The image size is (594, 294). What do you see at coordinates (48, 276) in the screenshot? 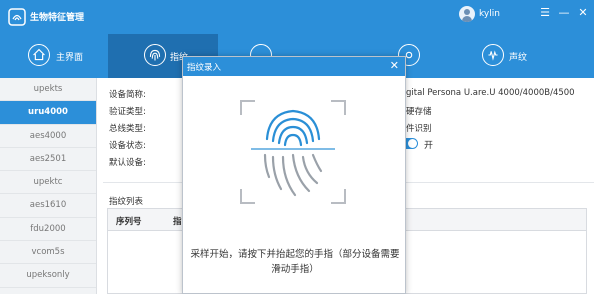
I see `sidebar-item-upeksonly: upeksonly` at bounding box center [48, 276].